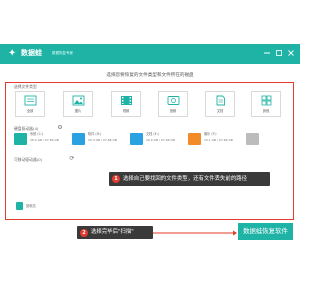 Image resolution: width=320 pixels, height=300 pixels. I want to click on file-type-label: 视频, so click(126, 111).